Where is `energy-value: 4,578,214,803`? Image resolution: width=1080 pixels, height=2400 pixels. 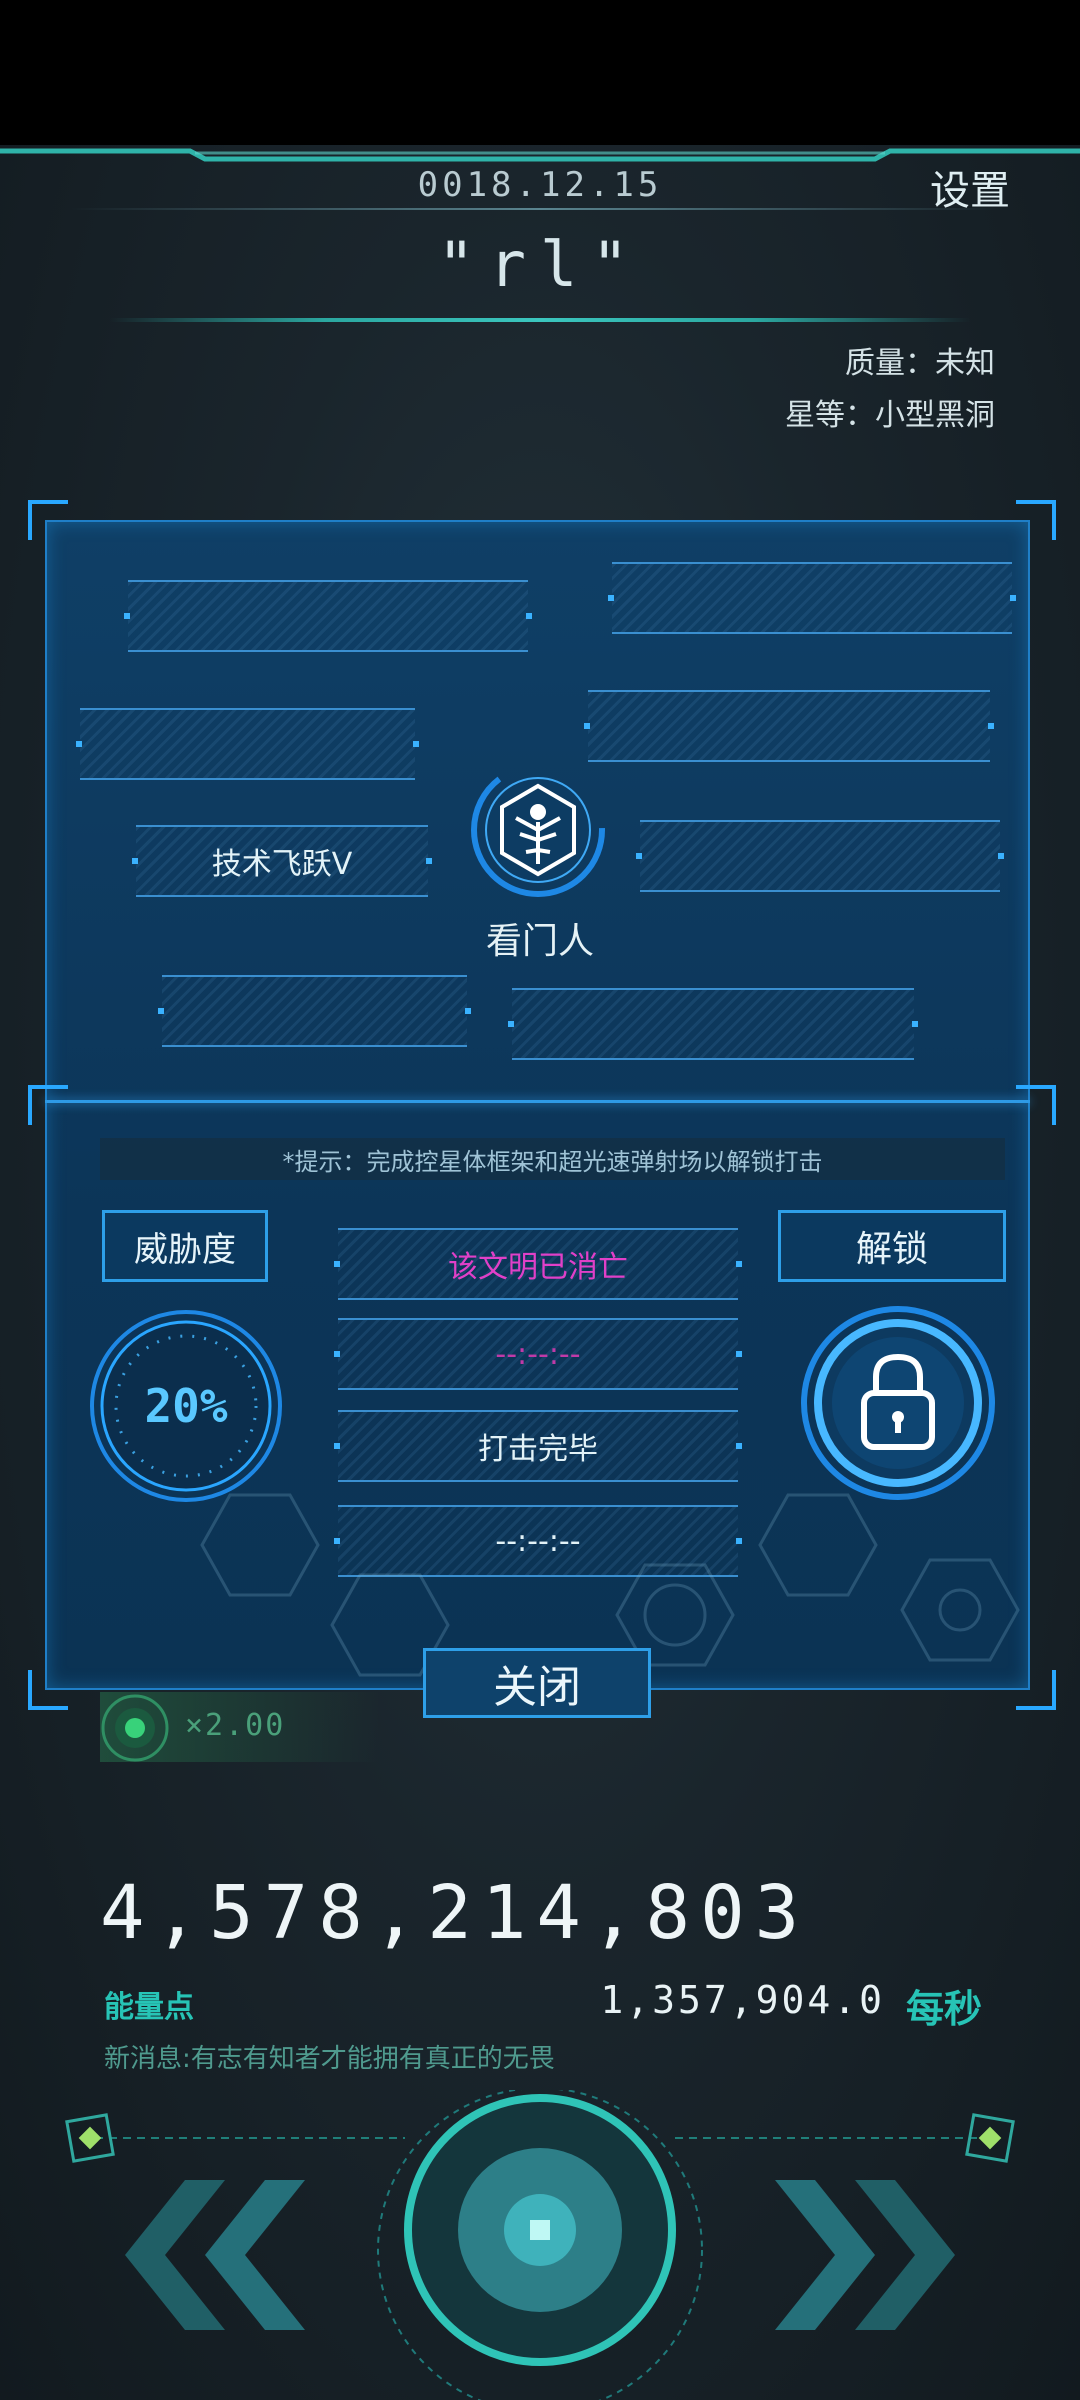 energy-value: 4,578,214,803 is located at coordinates (455, 1913).